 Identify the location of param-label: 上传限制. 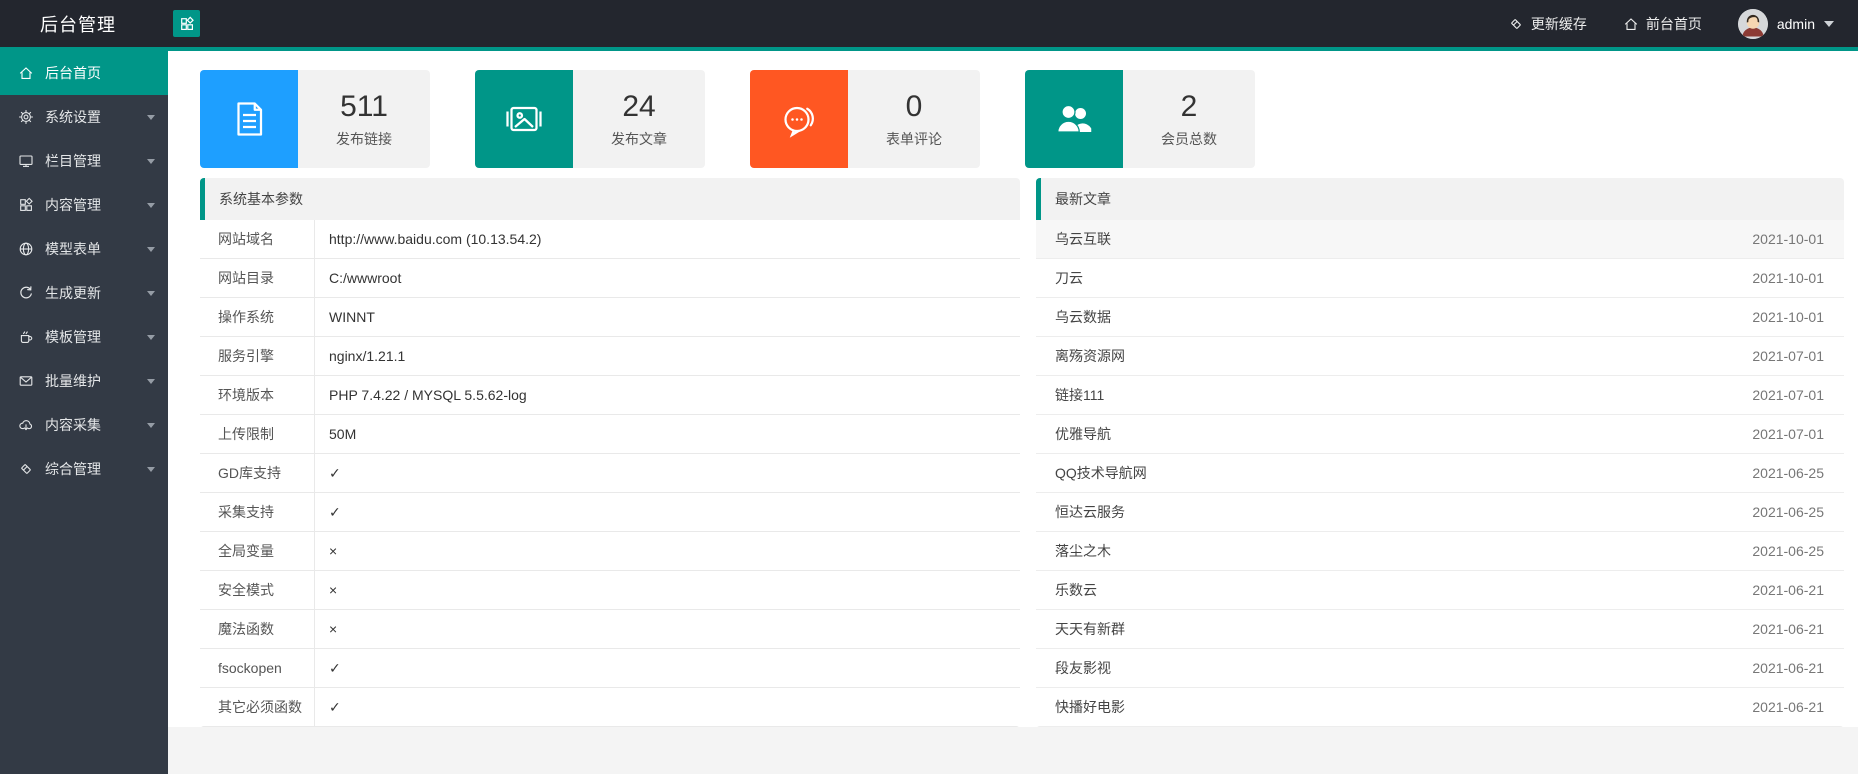
(257, 434).